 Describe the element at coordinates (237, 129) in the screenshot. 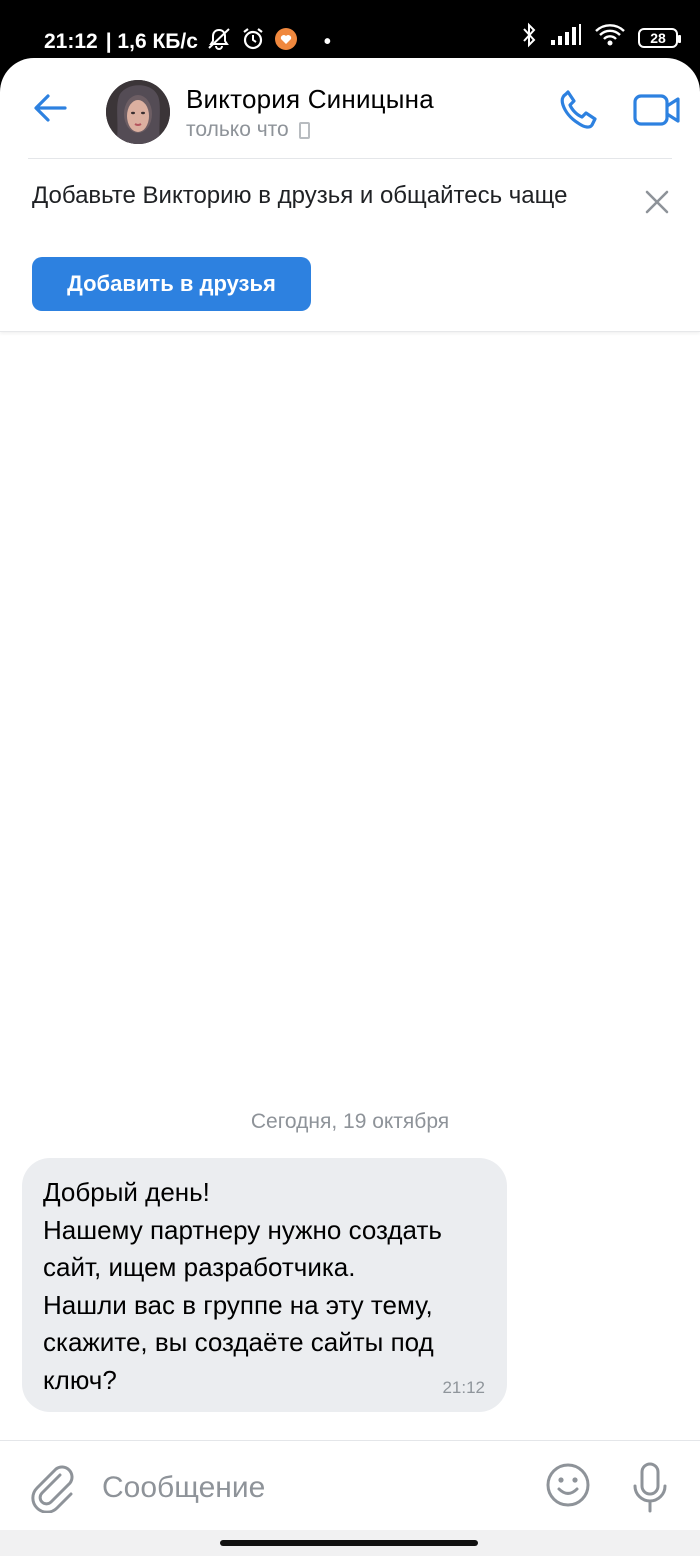

I see `last-seen-text: только что` at that location.